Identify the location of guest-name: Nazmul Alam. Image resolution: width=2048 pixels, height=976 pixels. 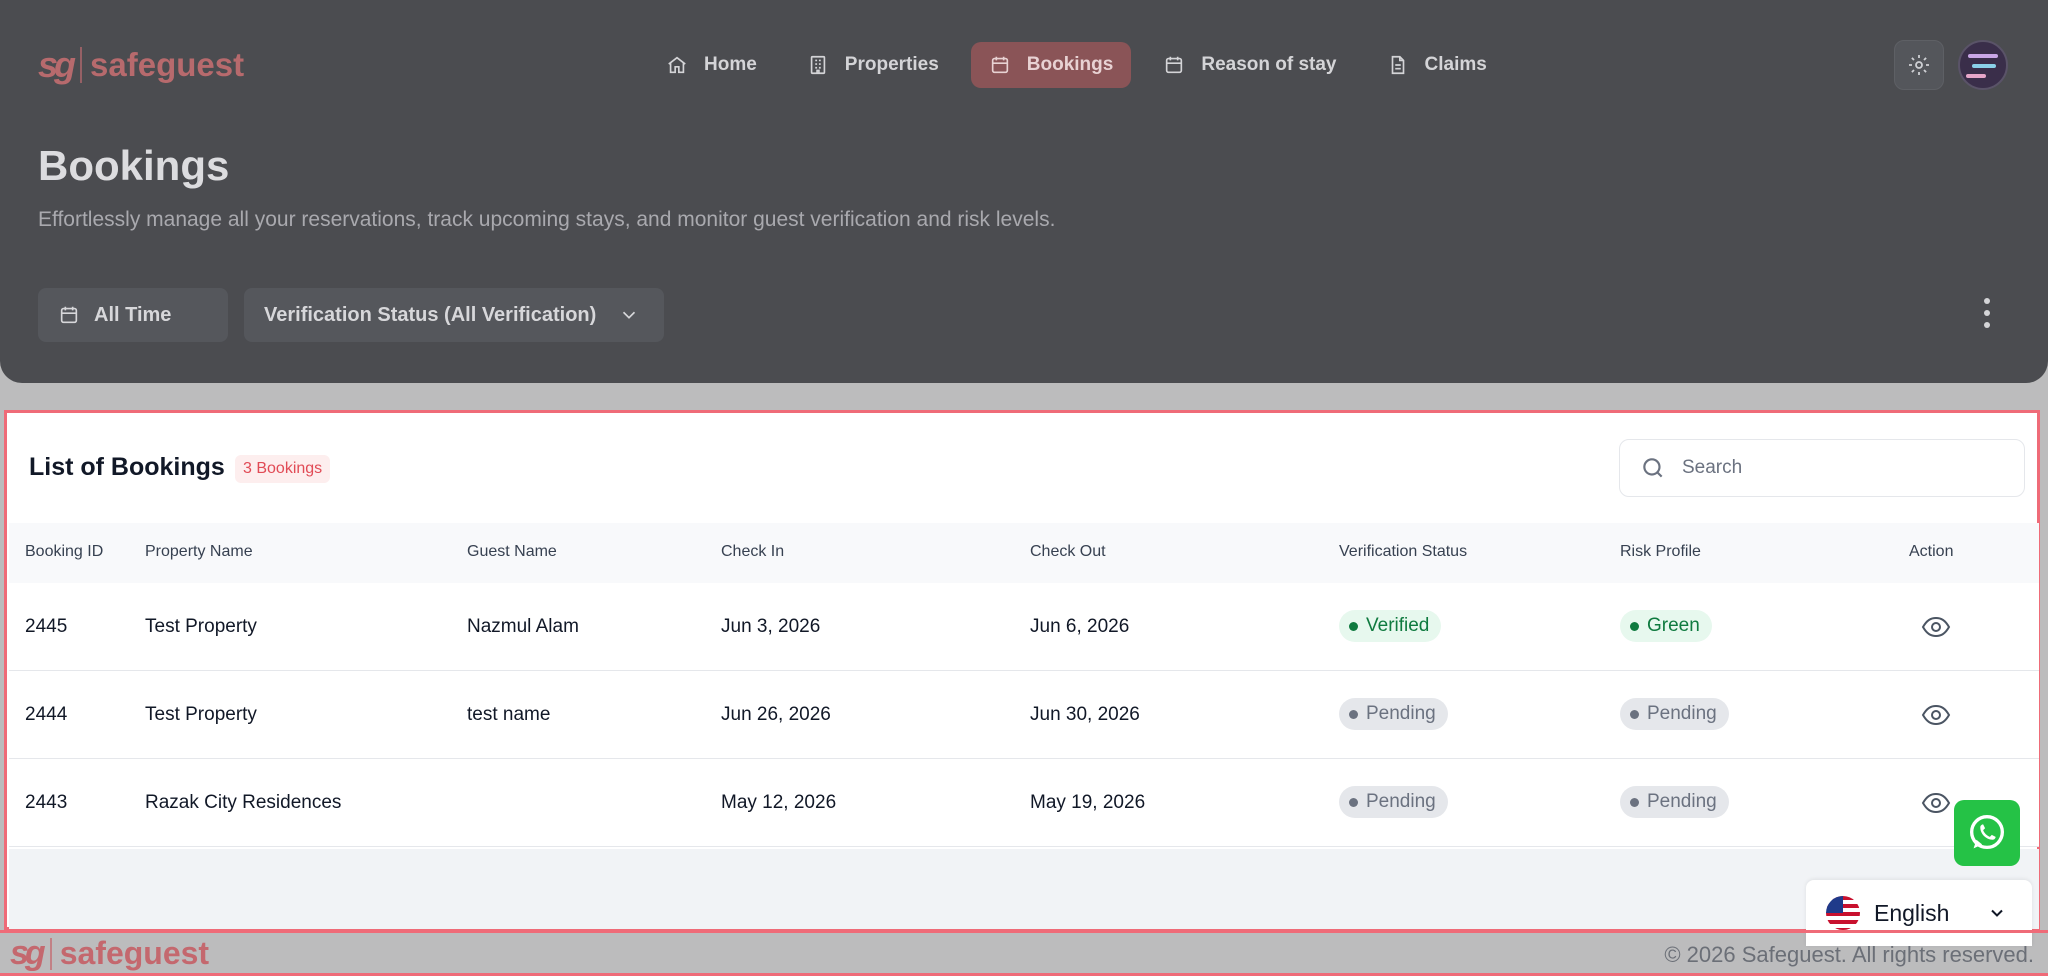
(523, 626).